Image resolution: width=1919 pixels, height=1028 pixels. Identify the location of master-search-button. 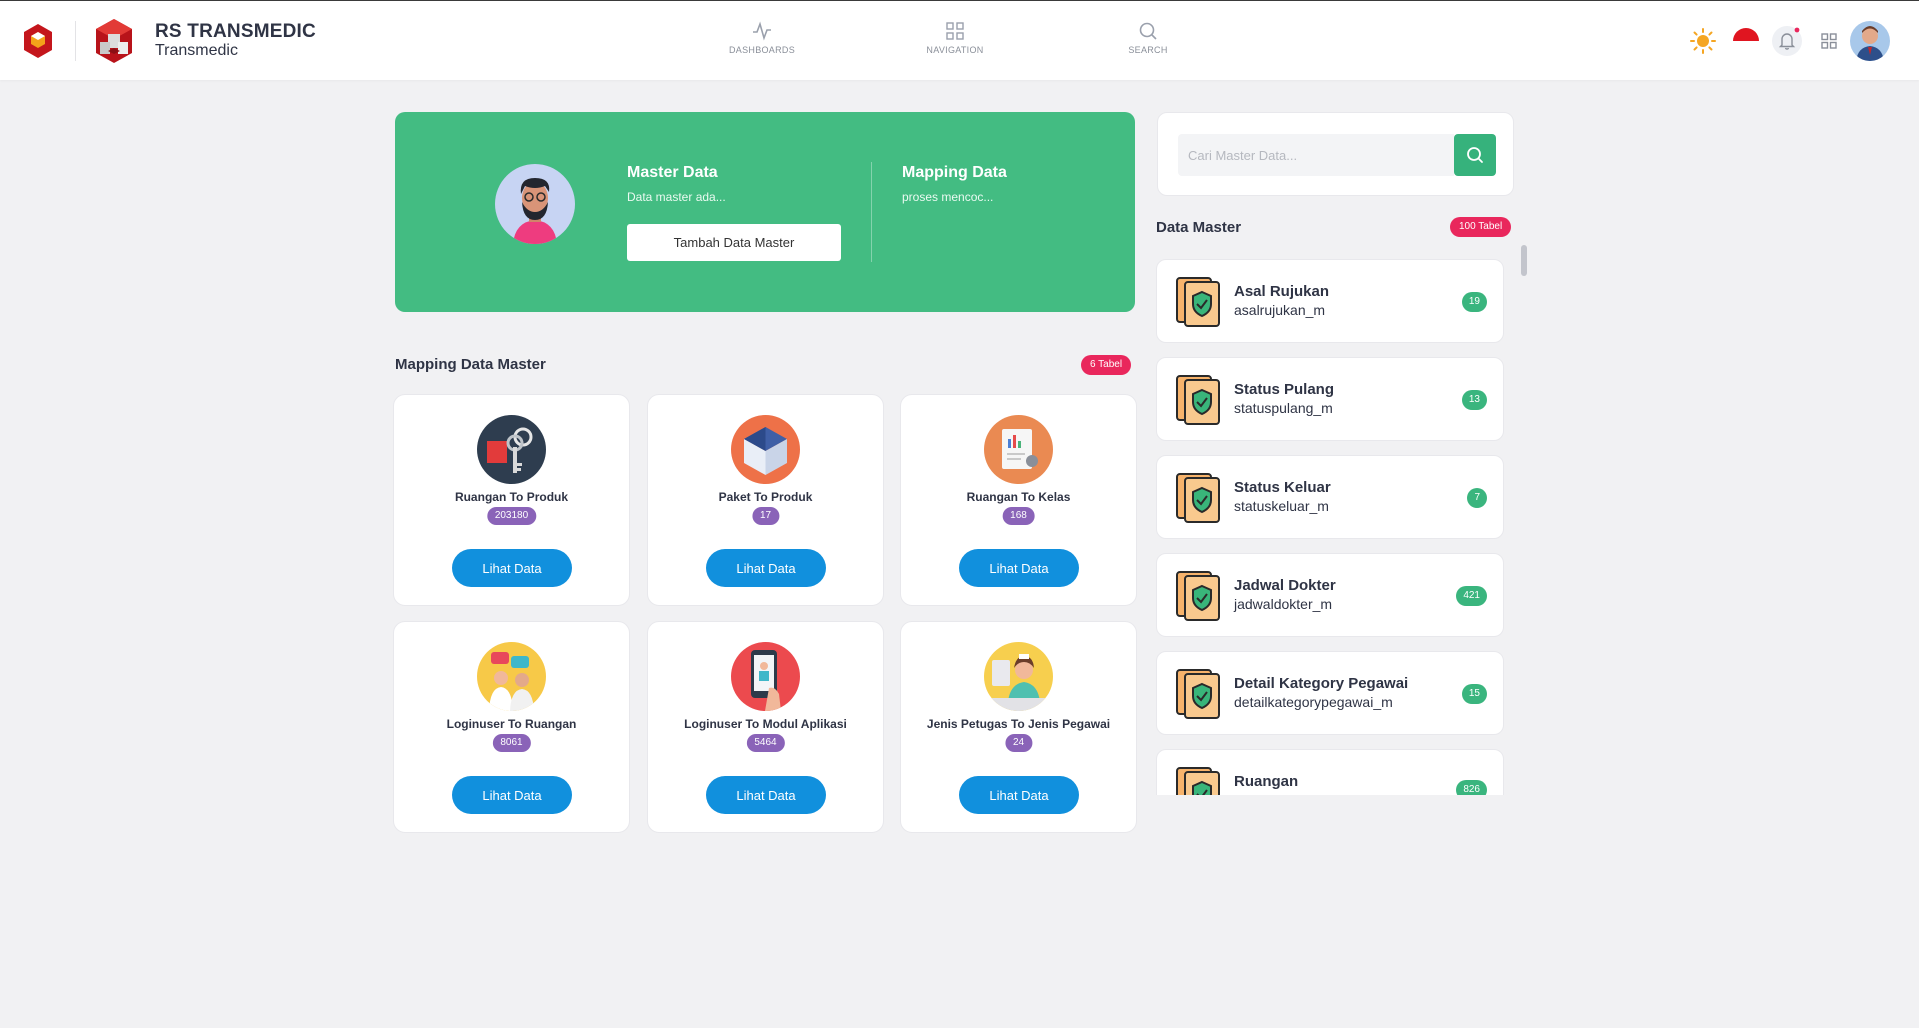
(1475, 155).